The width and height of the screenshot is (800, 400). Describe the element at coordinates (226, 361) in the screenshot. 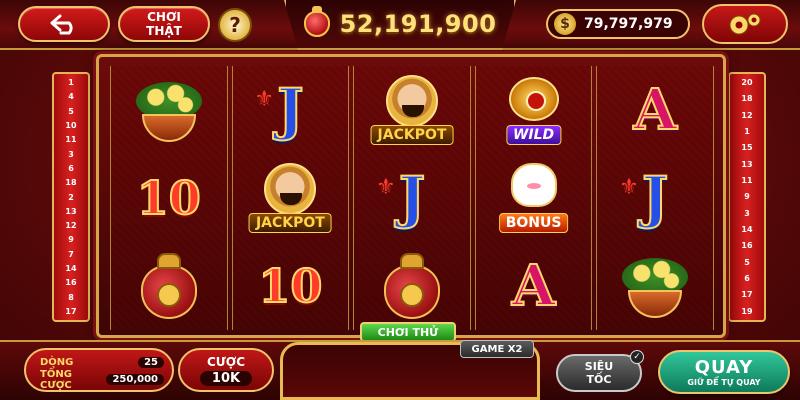

I see `bet-label: CƯỢC` at that location.